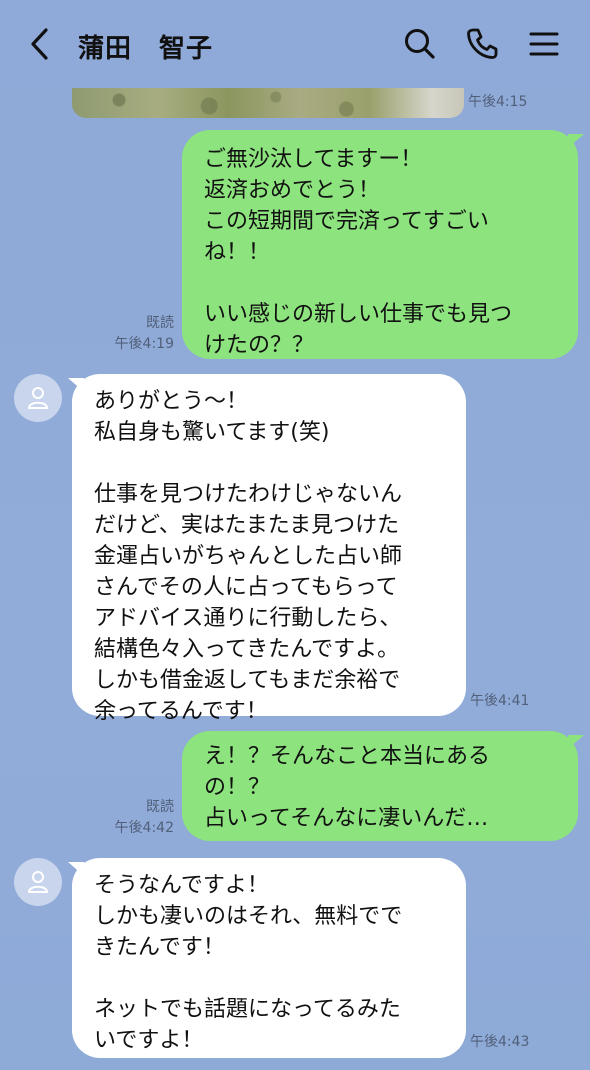 Image resolution: width=590 pixels, height=1070 pixels. I want to click on message-time: 午後4:43, so click(500, 1042).